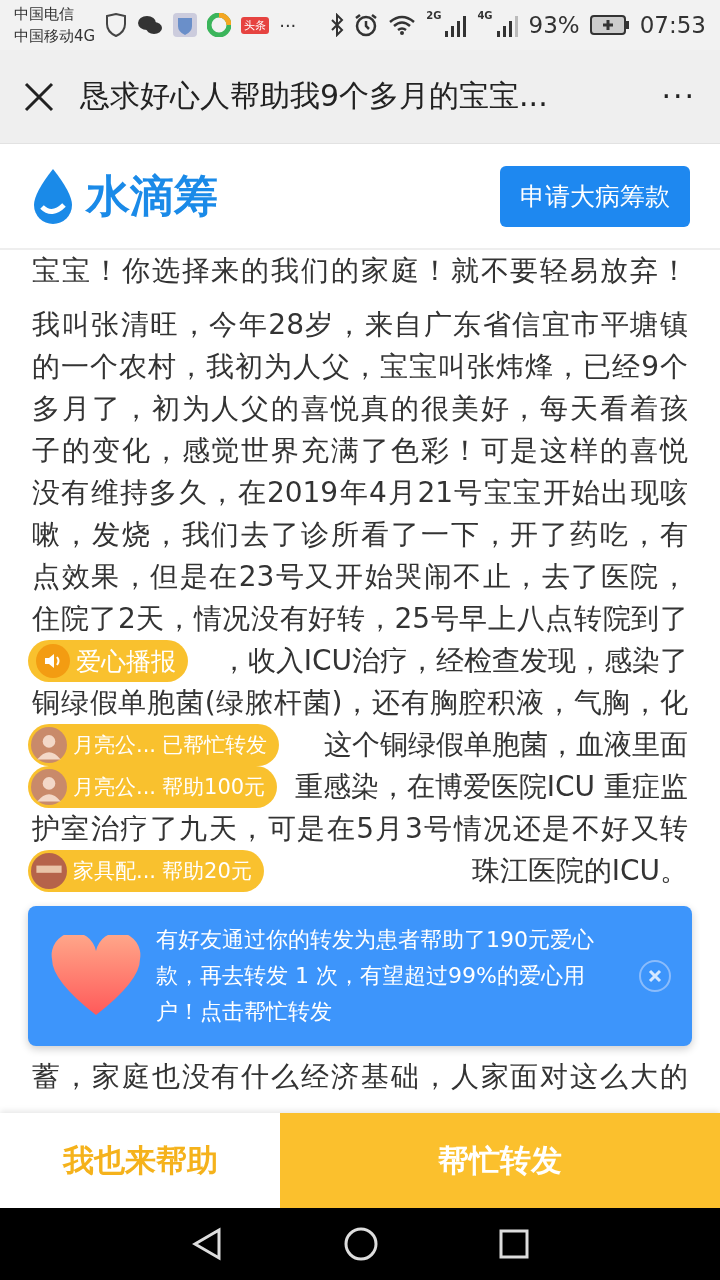 This screenshot has height=1280, width=720. I want to click on share-banner: 有好友通过你的转发为患者帮助了190元爱心款，再去转发 1 次，有望超过99%的爱心用户！点击帮忙转发, so click(360, 976).